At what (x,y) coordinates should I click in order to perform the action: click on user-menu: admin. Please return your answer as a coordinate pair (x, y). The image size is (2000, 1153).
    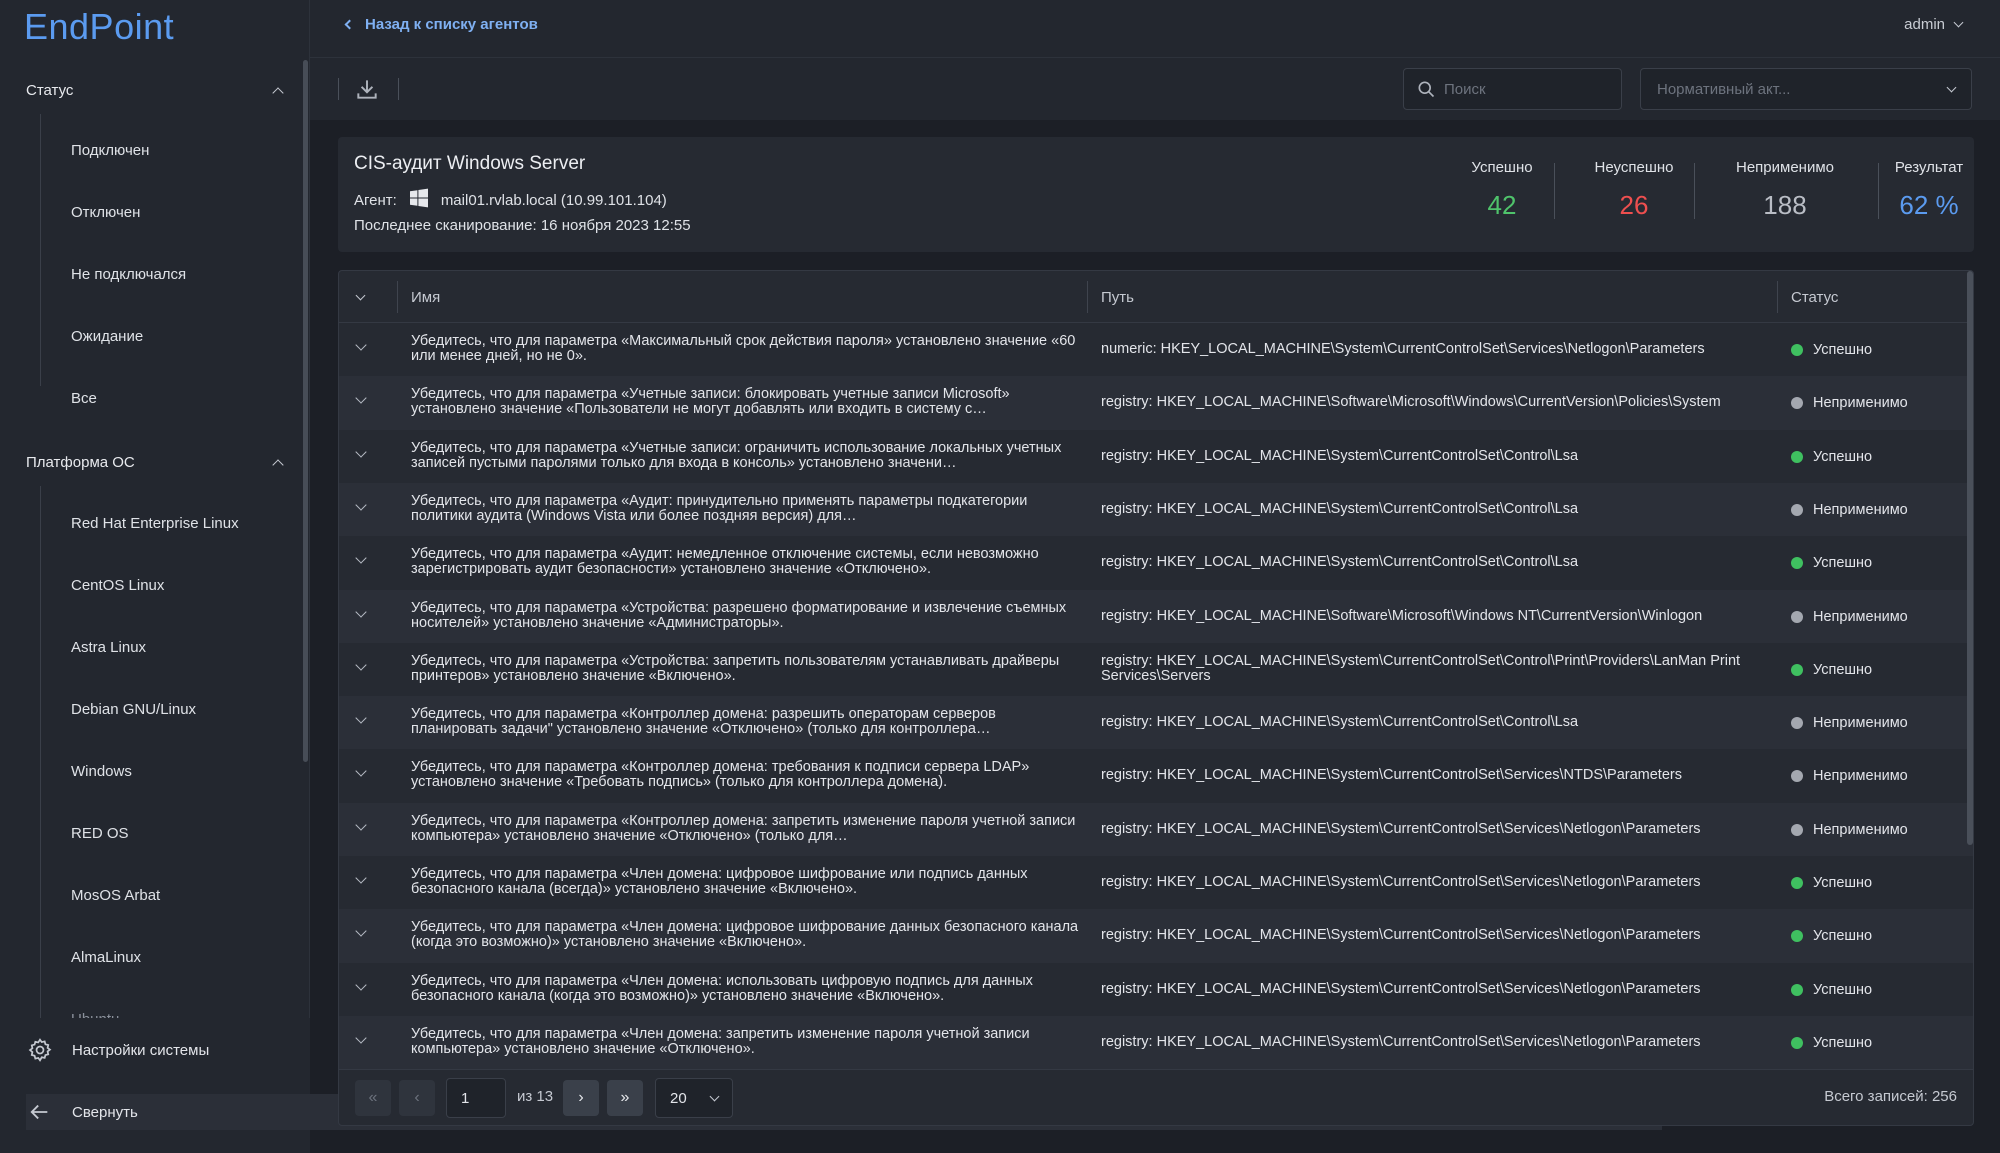
    Looking at the image, I should click on (1934, 24).